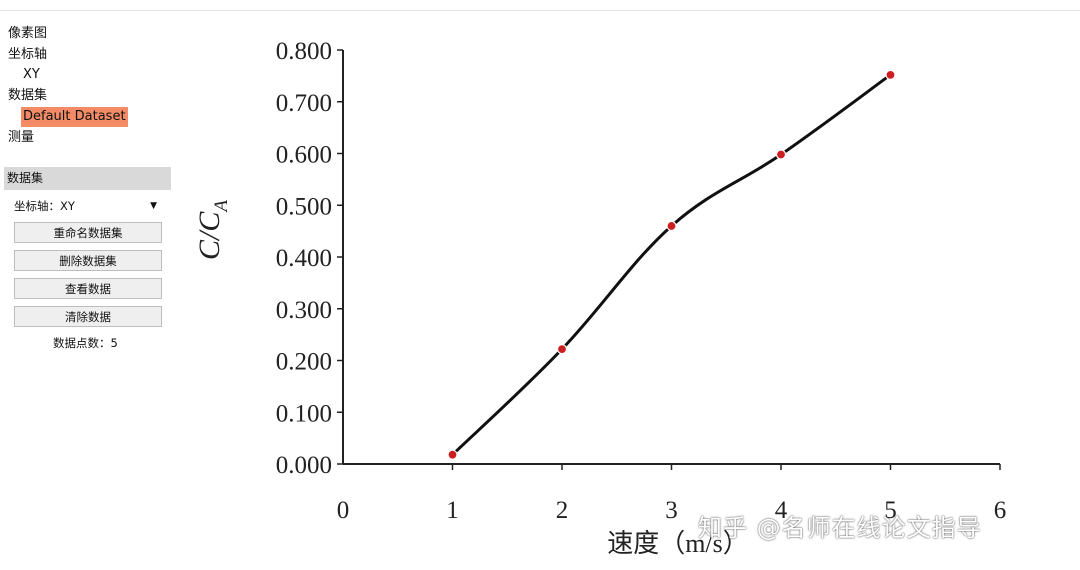 Image resolution: width=1080 pixels, height=570 pixels. Describe the element at coordinates (88, 232) in the screenshot. I see `rename-dataset-button: 重命名数据集` at that location.